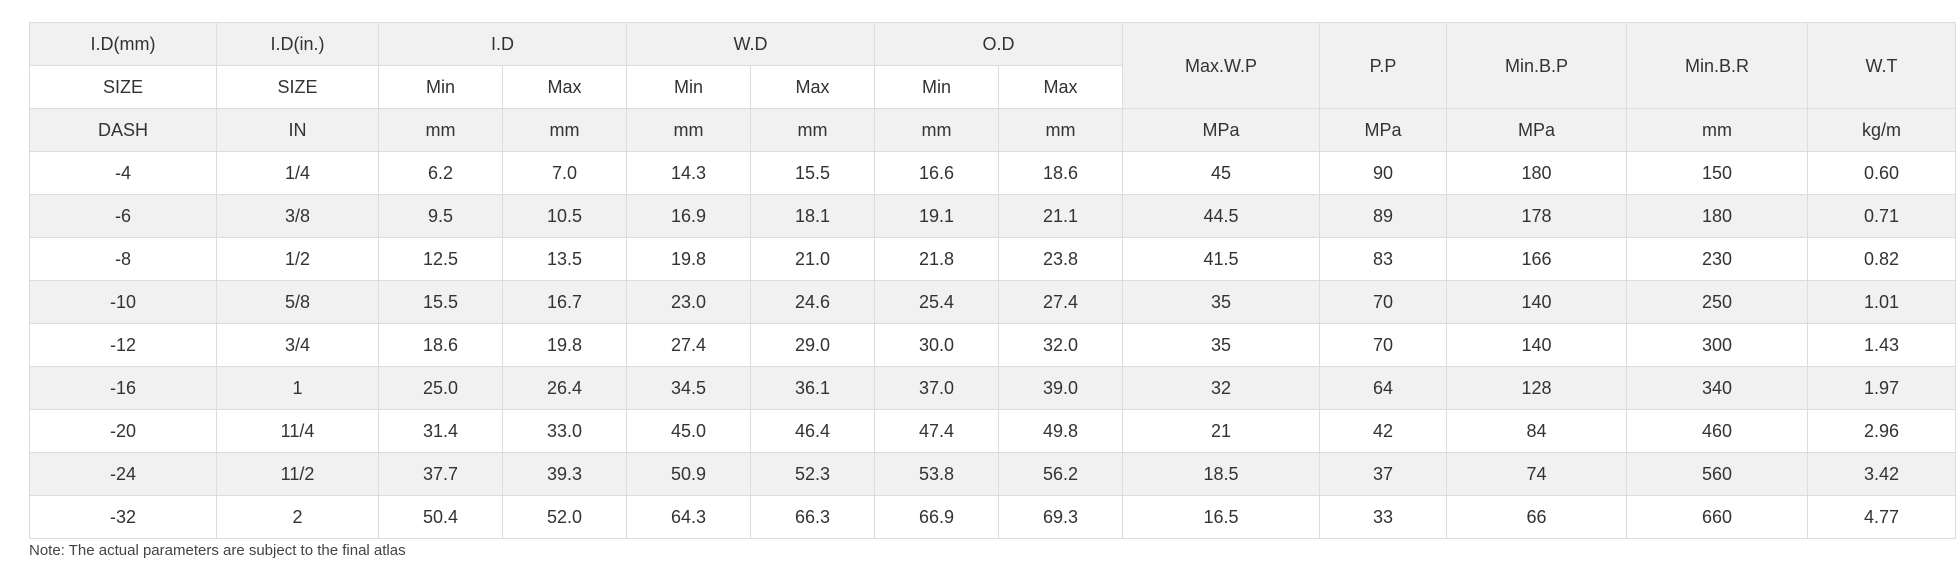  I want to click on table-cell: 46.4, so click(813, 431).